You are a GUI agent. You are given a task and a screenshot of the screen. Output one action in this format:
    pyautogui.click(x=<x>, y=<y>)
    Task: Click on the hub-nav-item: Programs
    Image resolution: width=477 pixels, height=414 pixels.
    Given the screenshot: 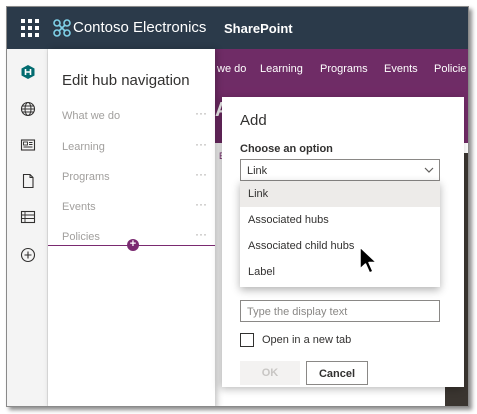 What is the action you would take?
    pyautogui.click(x=344, y=69)
    